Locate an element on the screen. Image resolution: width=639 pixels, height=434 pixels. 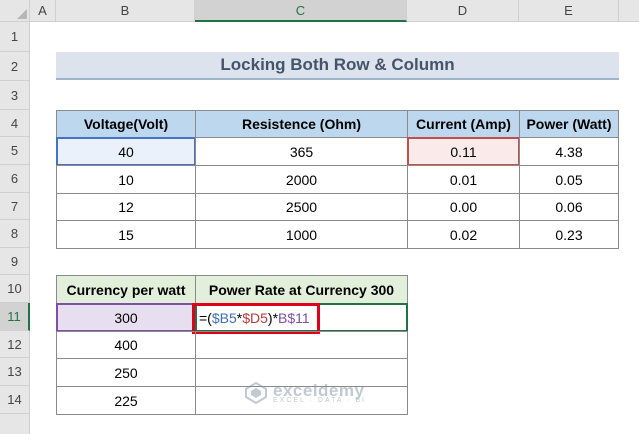
row-header-2: 2 is located at coordinates (15, 66).